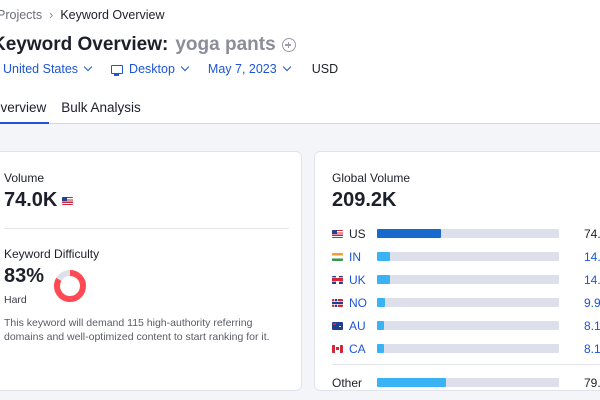 The image size is (600, 400). I want to click on ca-flag-icon, so click(337, 348).